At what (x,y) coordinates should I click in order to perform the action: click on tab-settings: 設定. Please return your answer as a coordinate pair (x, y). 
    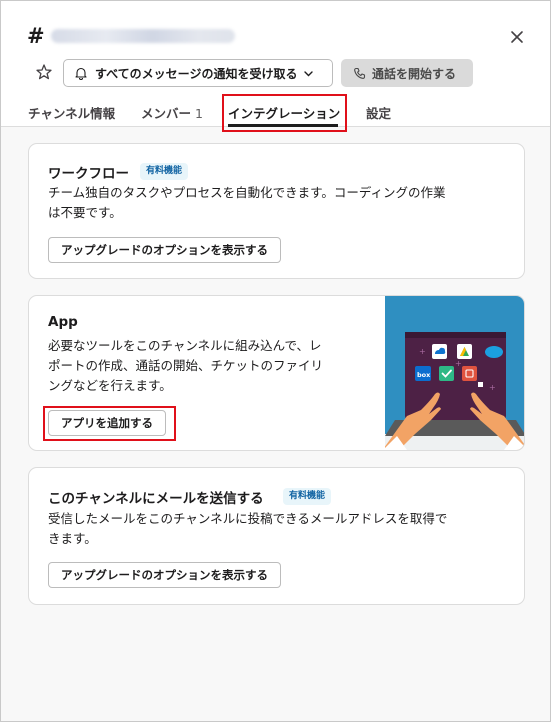
    Looking at the image, I should click on (378, 112).